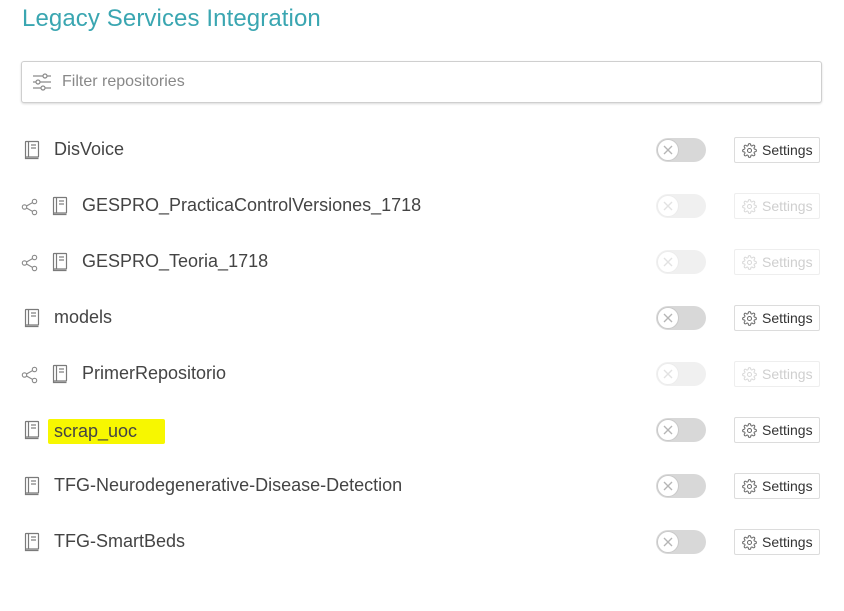 This screenshot has width=844, height=611. What do you see at coordinates (422, 431) in the screenshot?
I see `repository-row: scrap_uoc Settings` at bounding box center [422, 431].